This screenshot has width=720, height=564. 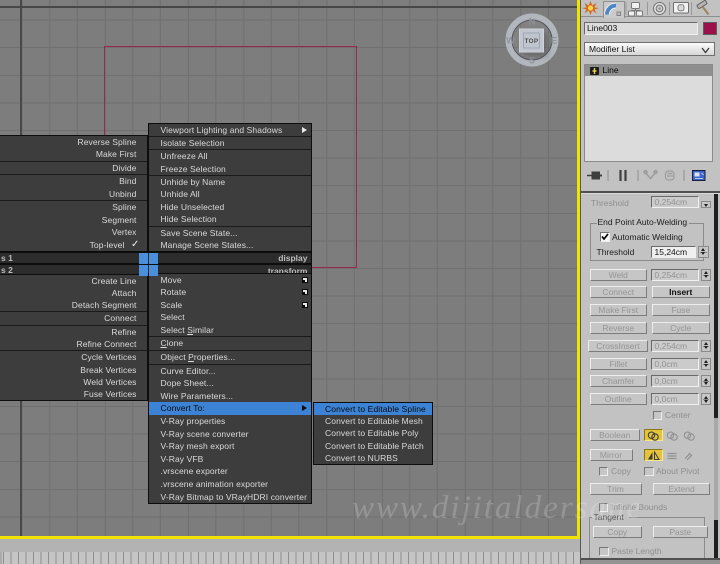 I want to click on svg-text: E, so click(x=554, y=41).